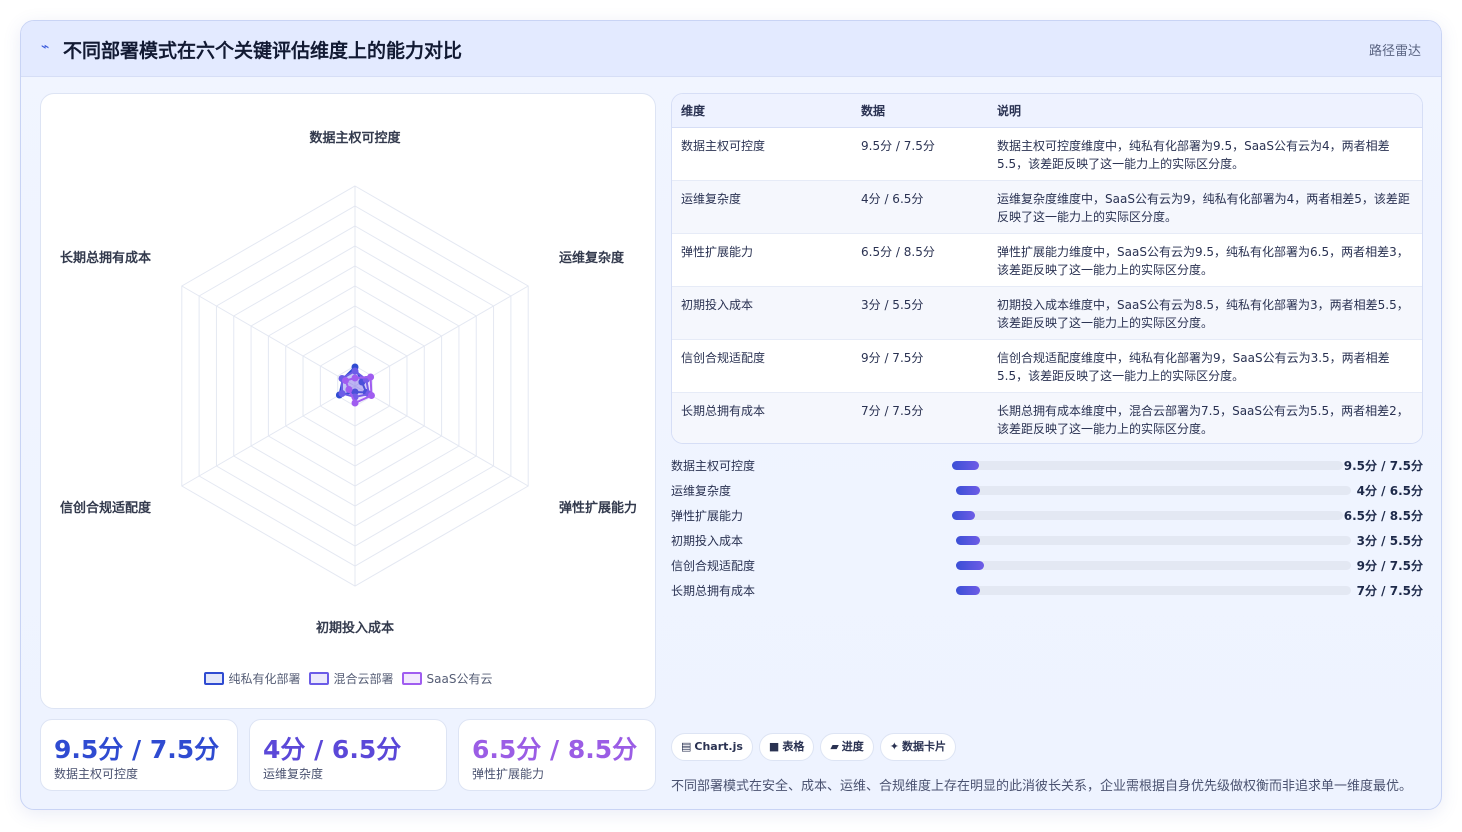 Image resolution: width=1462 pixels, height=832 pixels. What do you see at coordinates (332, 749) in the screenshot?
I see `kpi-value: 4分 / 6.5分` at bounding box center [332, 749].